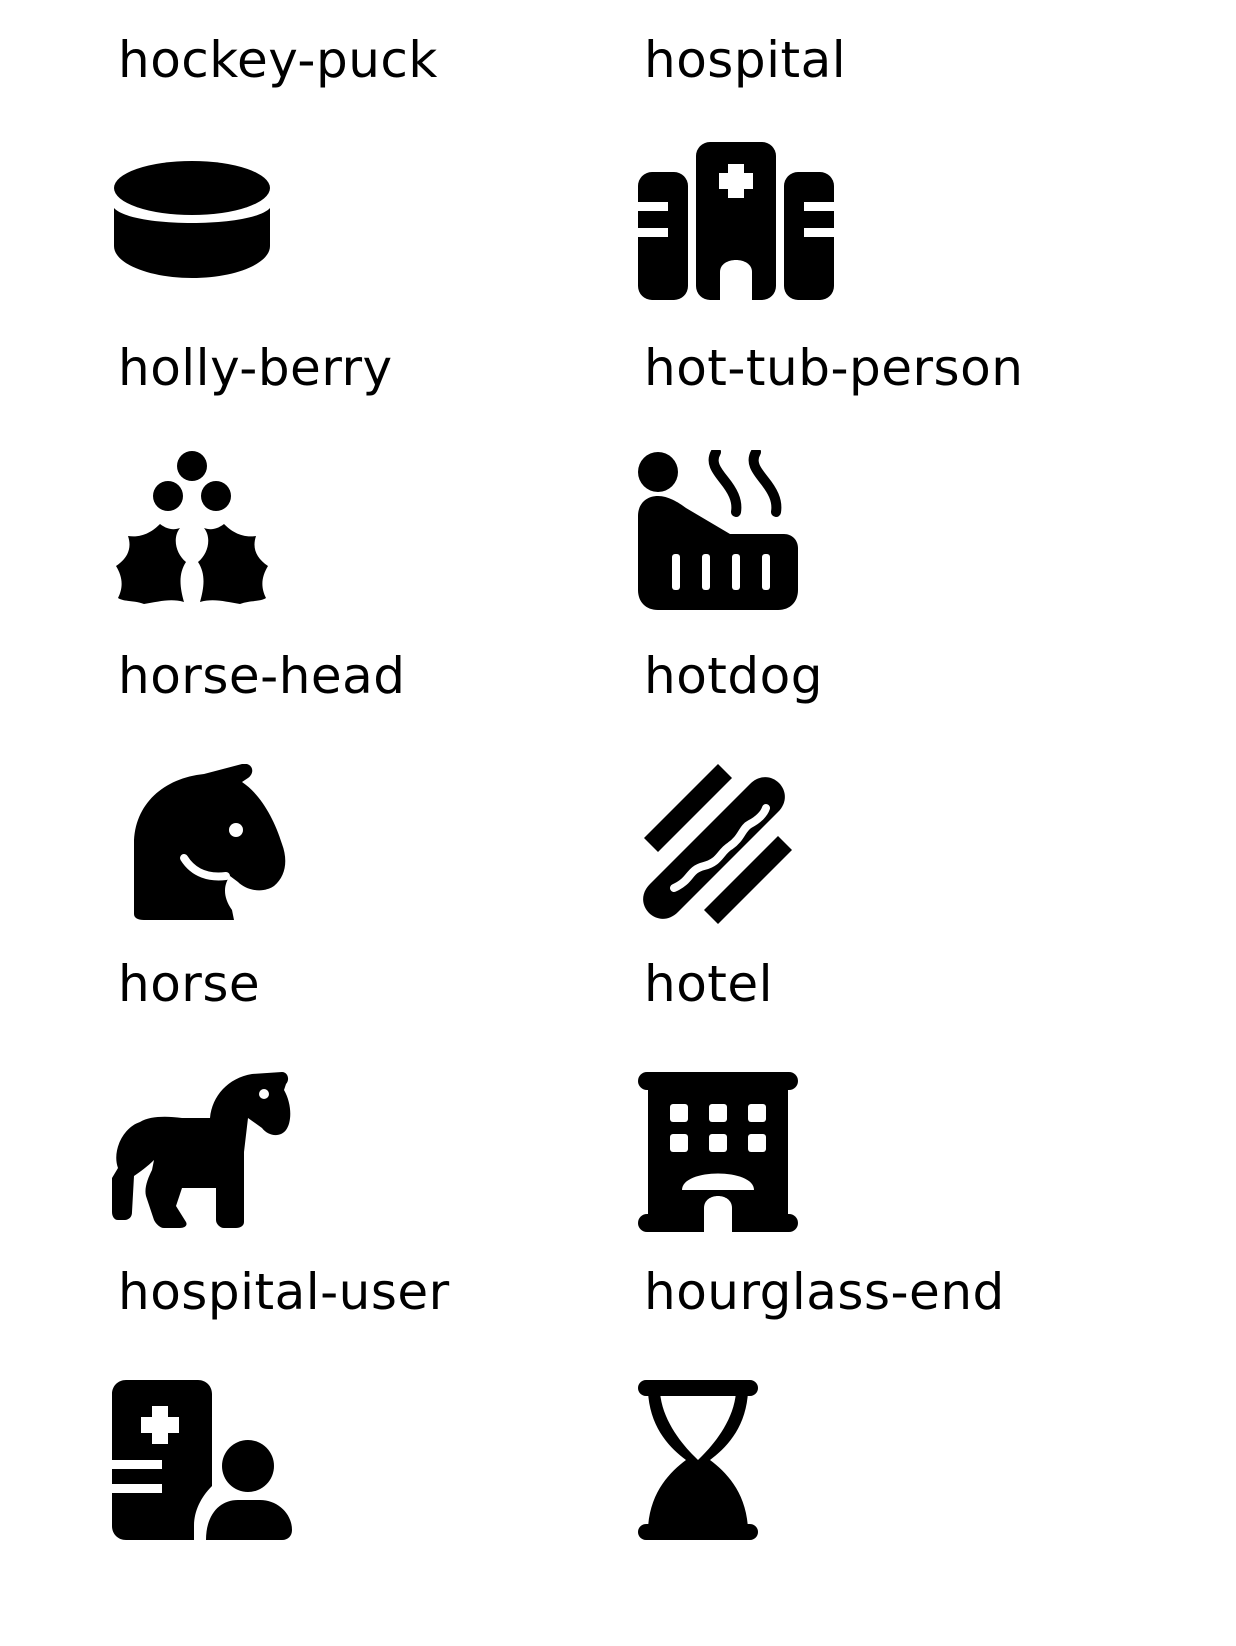 This screenshot has width=1236, height=1646. What do you see at coordinates (718, 530) in the screenshot?
I see `hot-tub-person-icon` at bounding box center [718, 530].